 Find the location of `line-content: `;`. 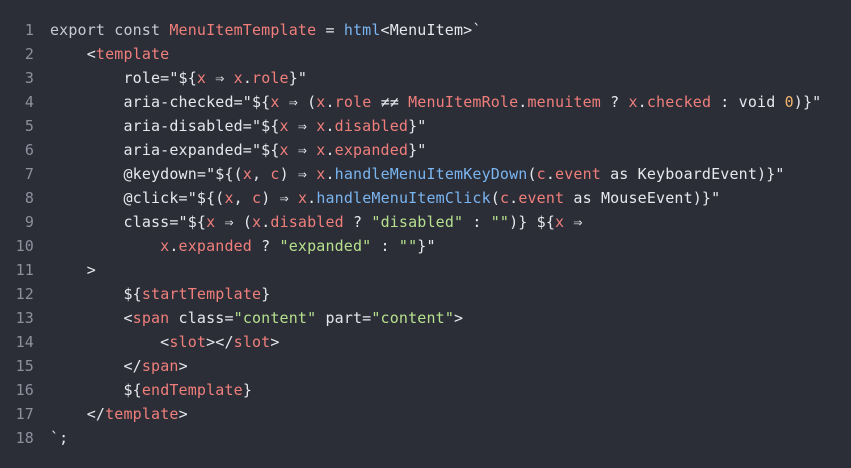

line-content: `; is located at coordinates (59, 438).